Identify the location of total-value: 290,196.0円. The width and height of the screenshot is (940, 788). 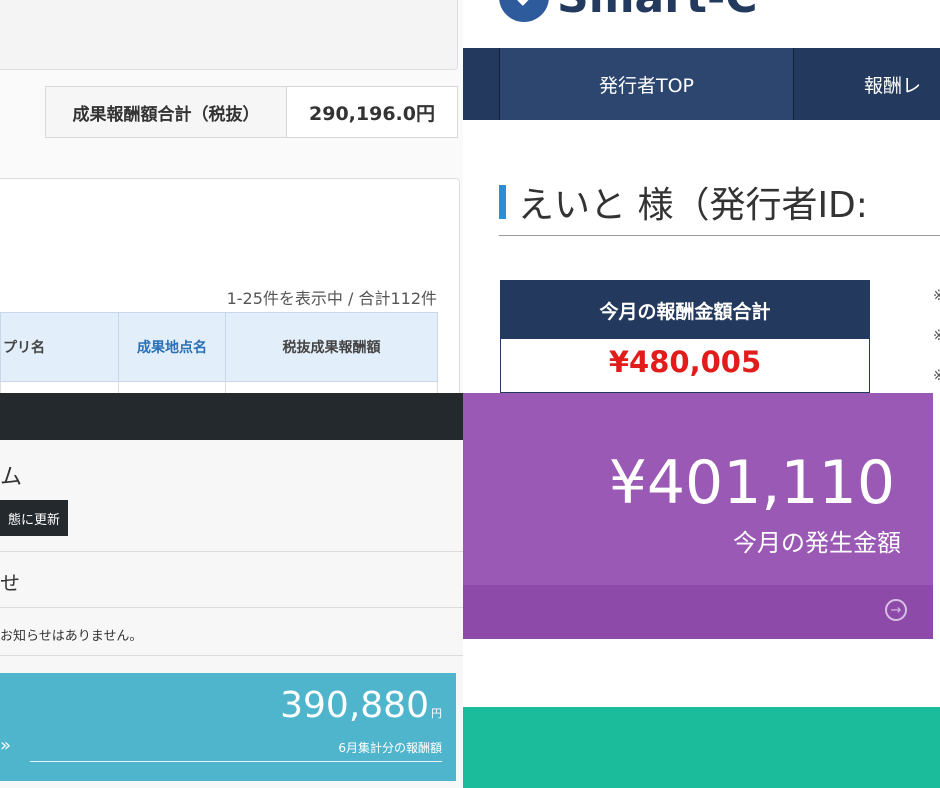
(372, 113).